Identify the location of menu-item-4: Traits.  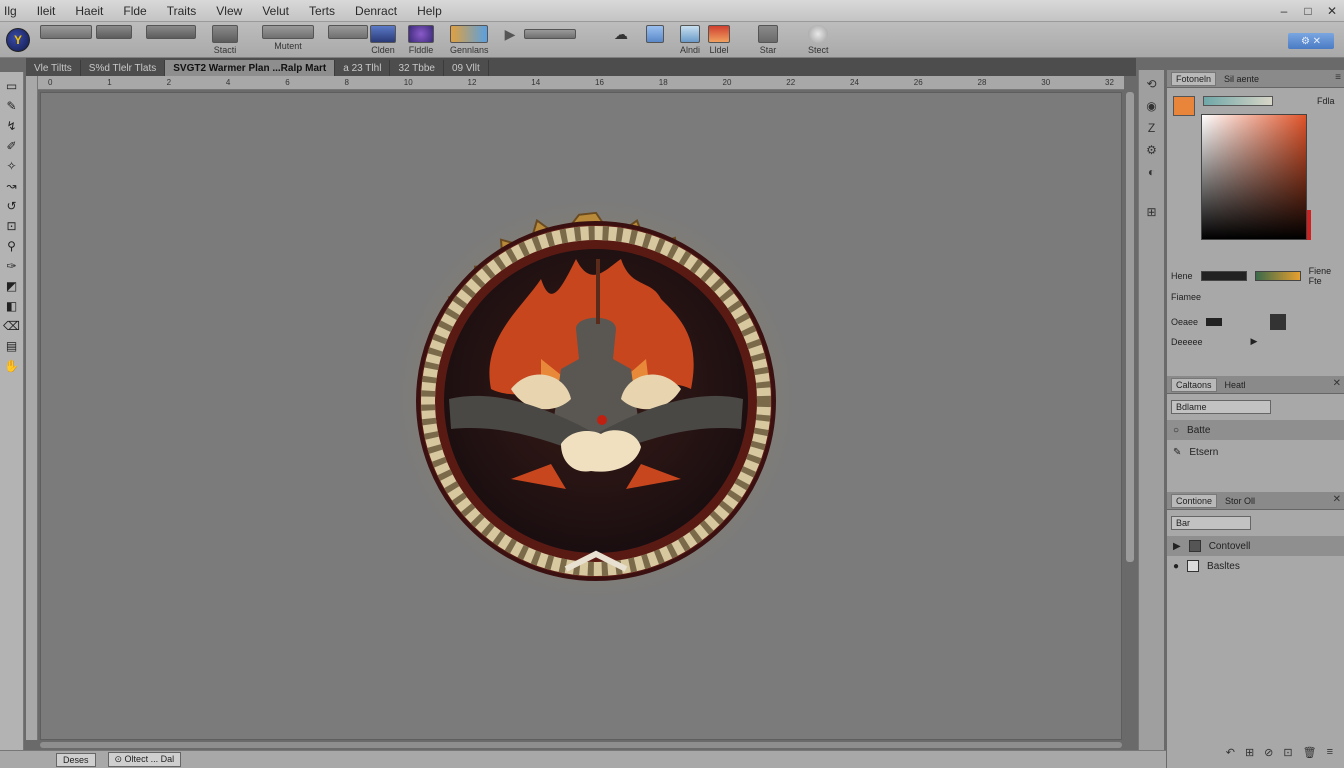
(182, 11).